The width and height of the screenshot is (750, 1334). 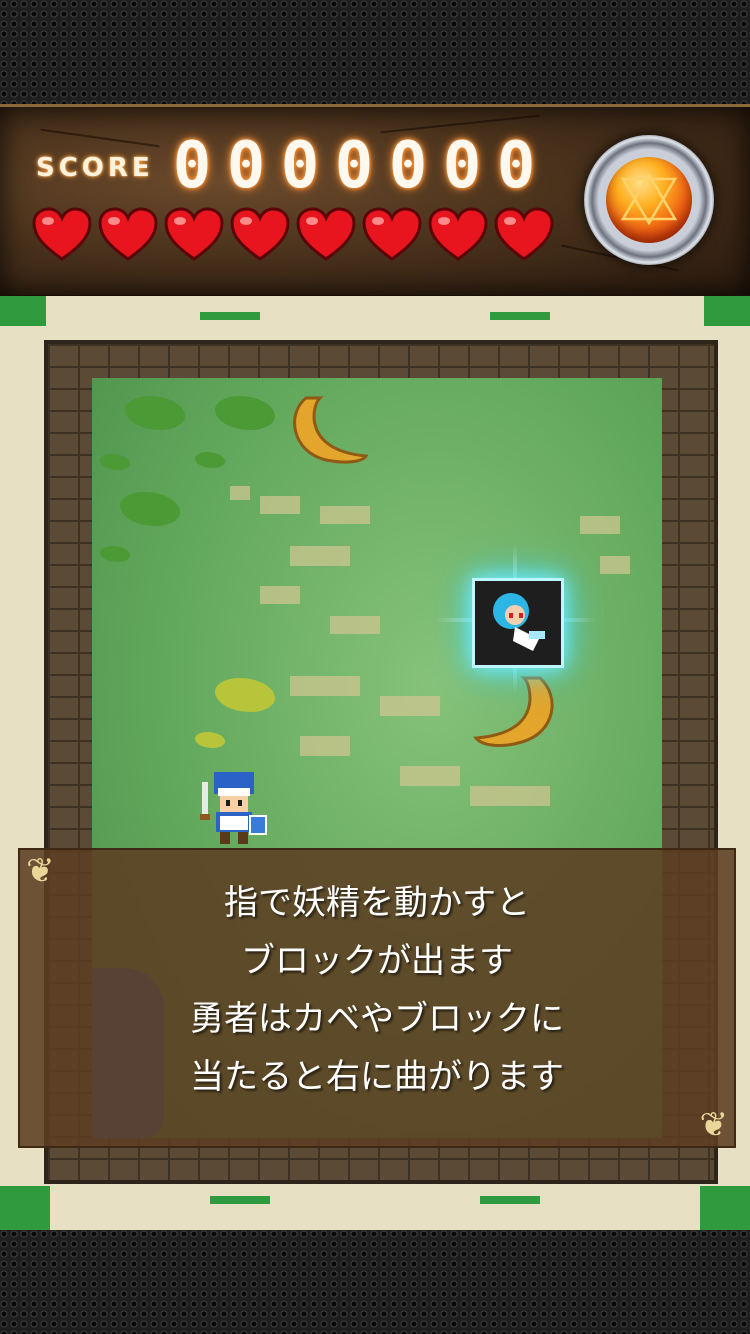 I want to click on banana-peel-icon, so click(x=330, y=430).